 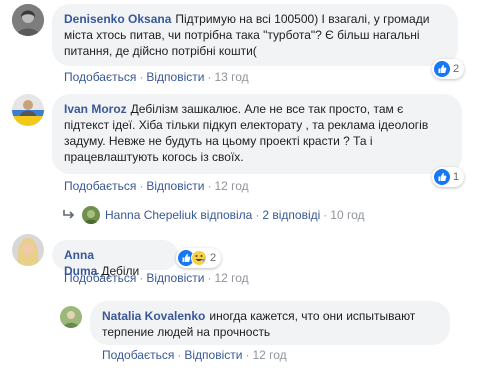 What do you see at coordinates (151, 215) in the screenshot?
I see `reply-author: Hanna Chepeliuk` at bounding box center [151, 215].